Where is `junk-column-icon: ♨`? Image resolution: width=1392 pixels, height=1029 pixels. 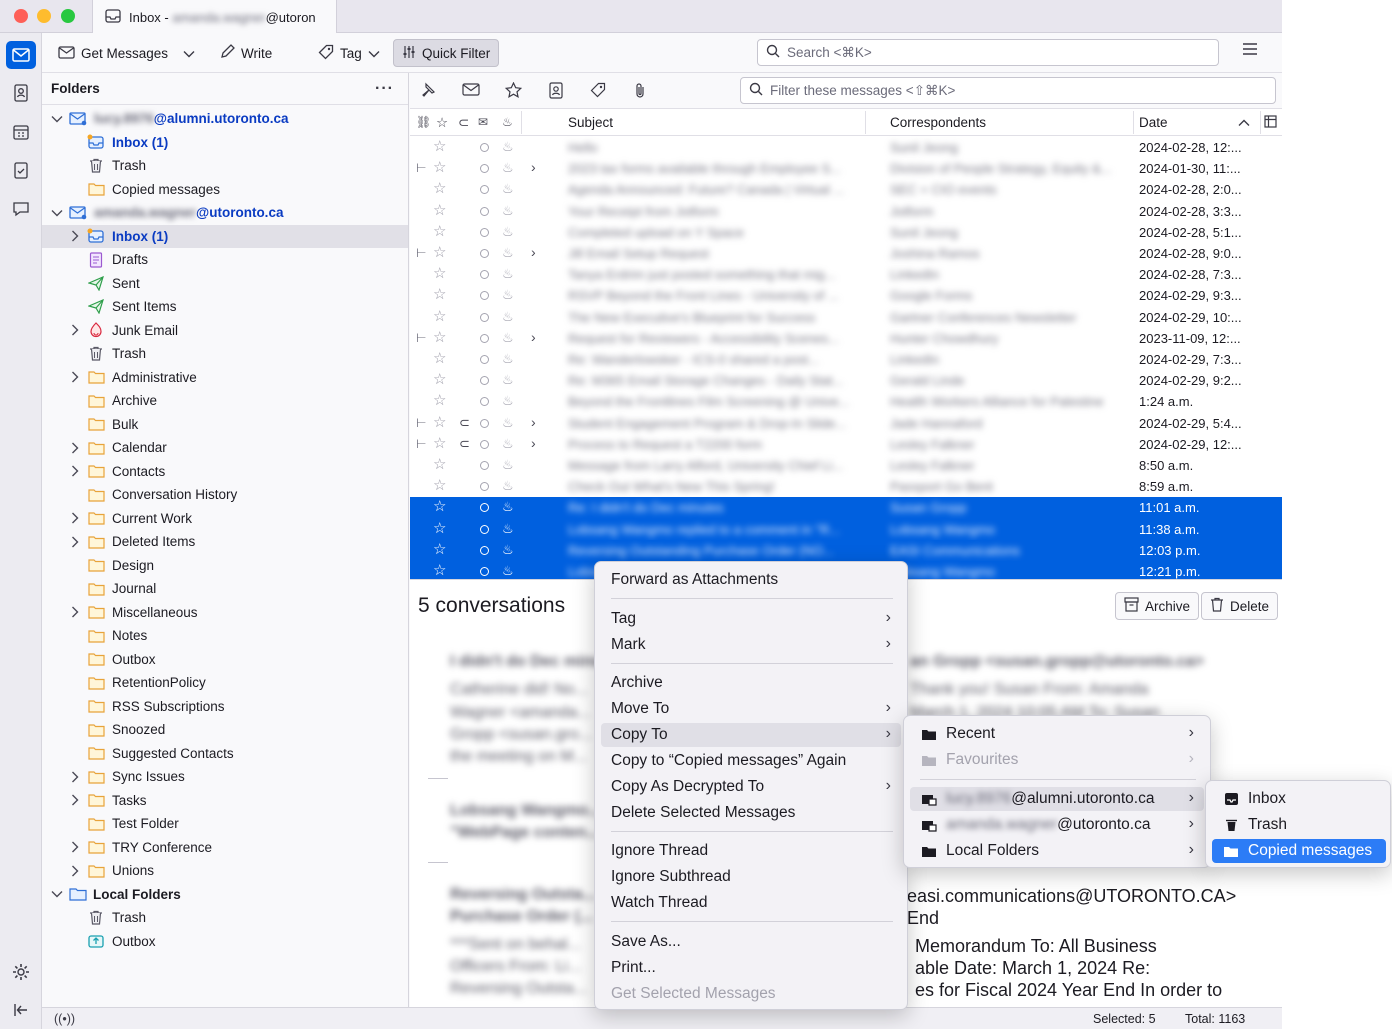
junk-column-icon: ♨ is located at coordinates (507, 122).